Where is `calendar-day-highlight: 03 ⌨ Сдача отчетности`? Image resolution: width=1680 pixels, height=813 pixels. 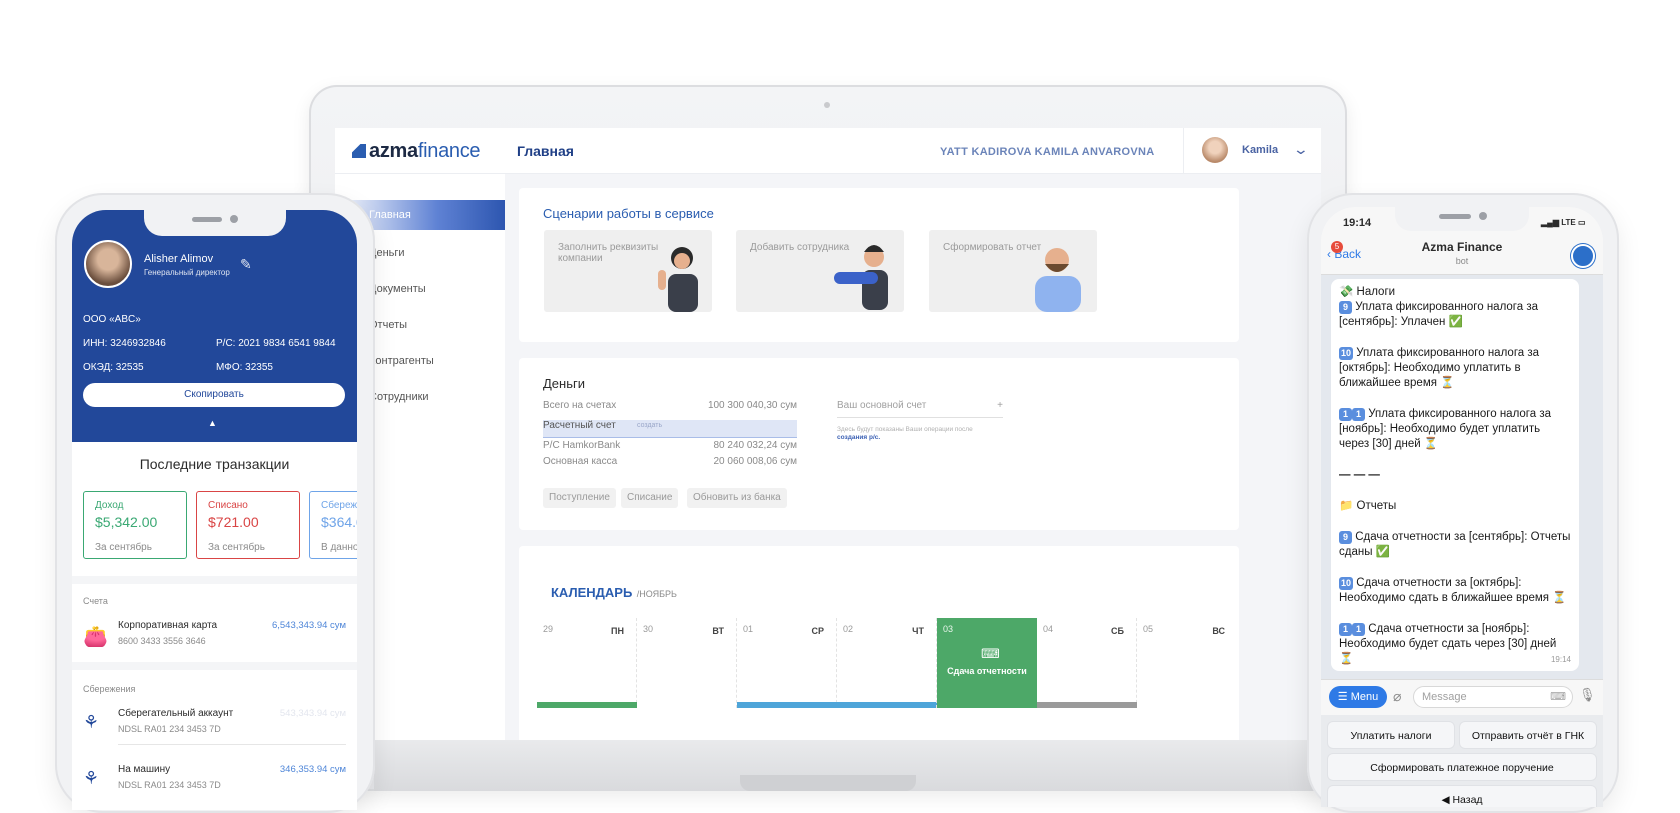 calendar-day-highlight: 03 ⌨ Сдача отчетности is located at coordinates (987, 663).